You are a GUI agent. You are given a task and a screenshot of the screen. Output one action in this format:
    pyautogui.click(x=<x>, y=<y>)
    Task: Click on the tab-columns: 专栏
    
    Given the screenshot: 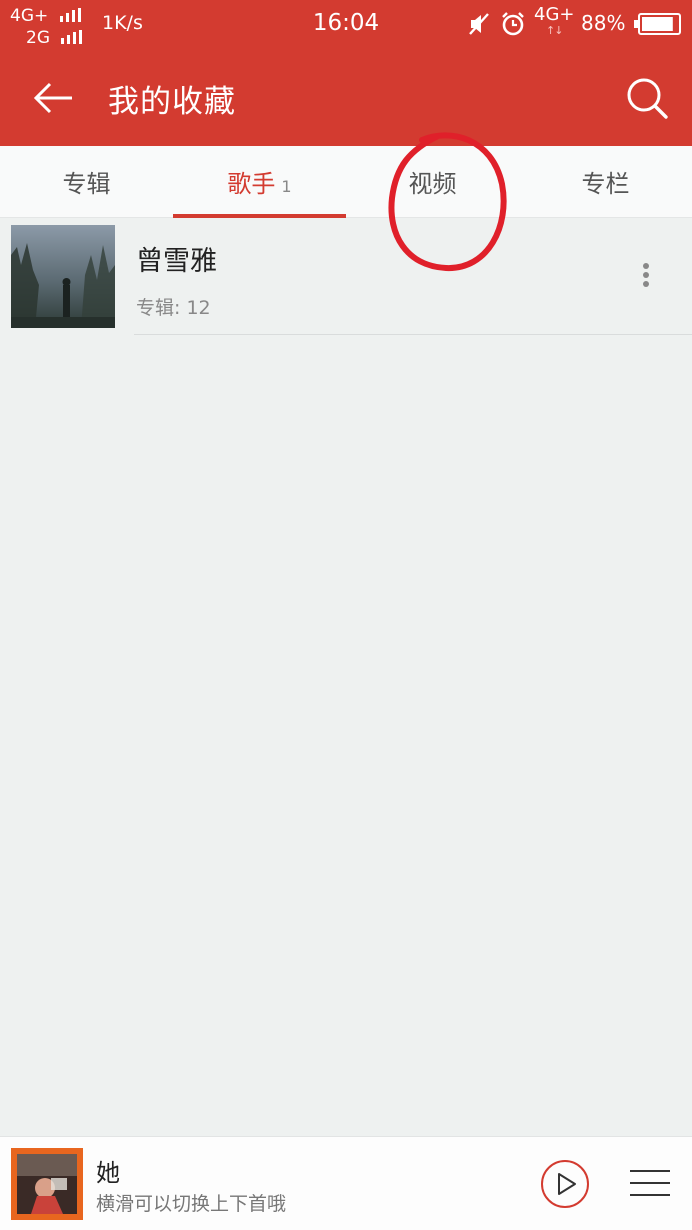 What is the action you would take?
    pyautogui.click(x=605, y=182)
    